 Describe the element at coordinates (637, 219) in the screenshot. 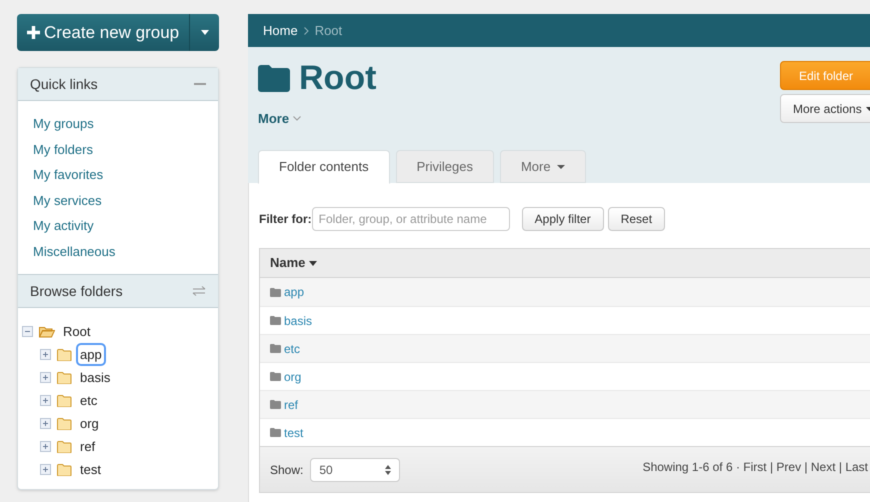

I see `filter-button: Reset` at that location.